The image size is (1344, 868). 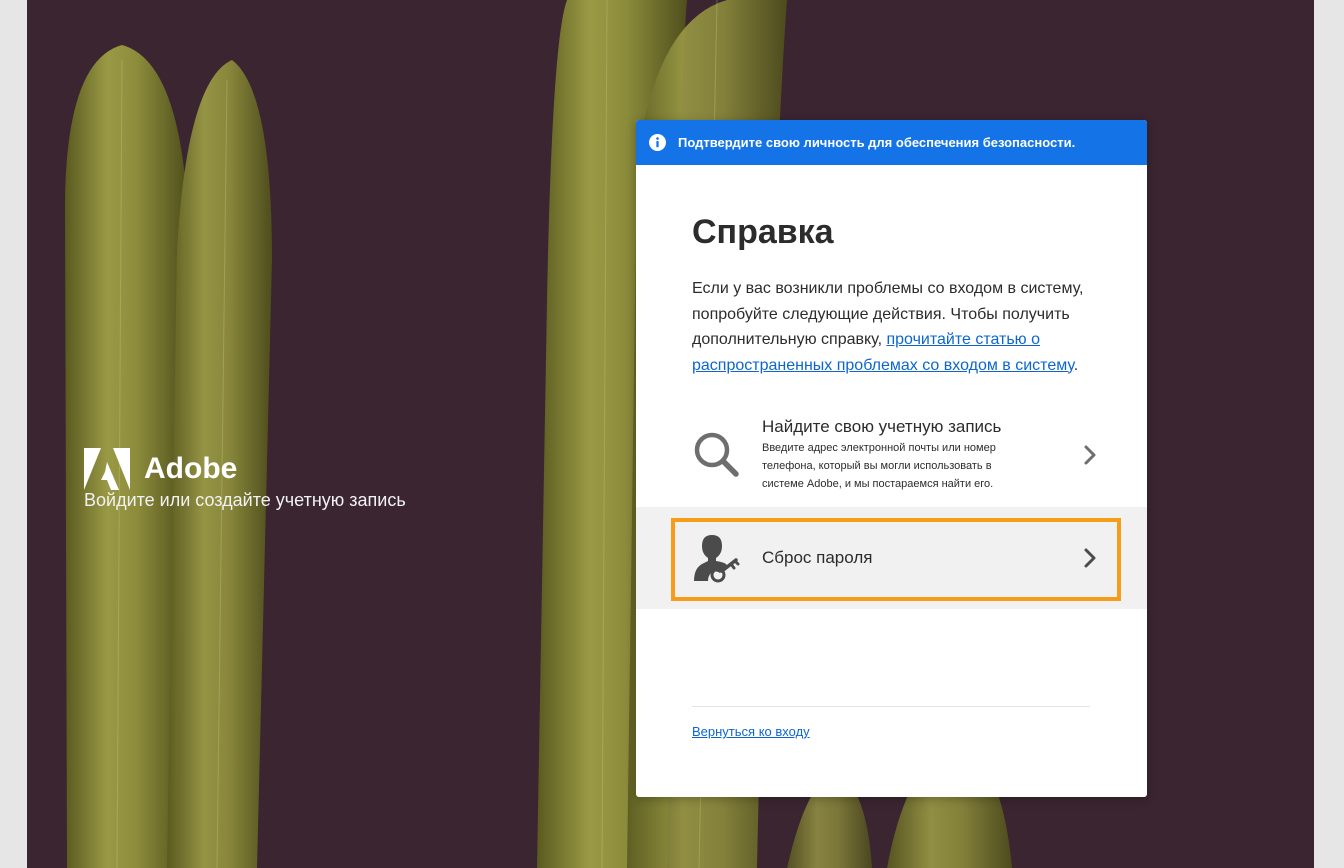 I want to click on user-key-icon, so click(x=717, y=559).